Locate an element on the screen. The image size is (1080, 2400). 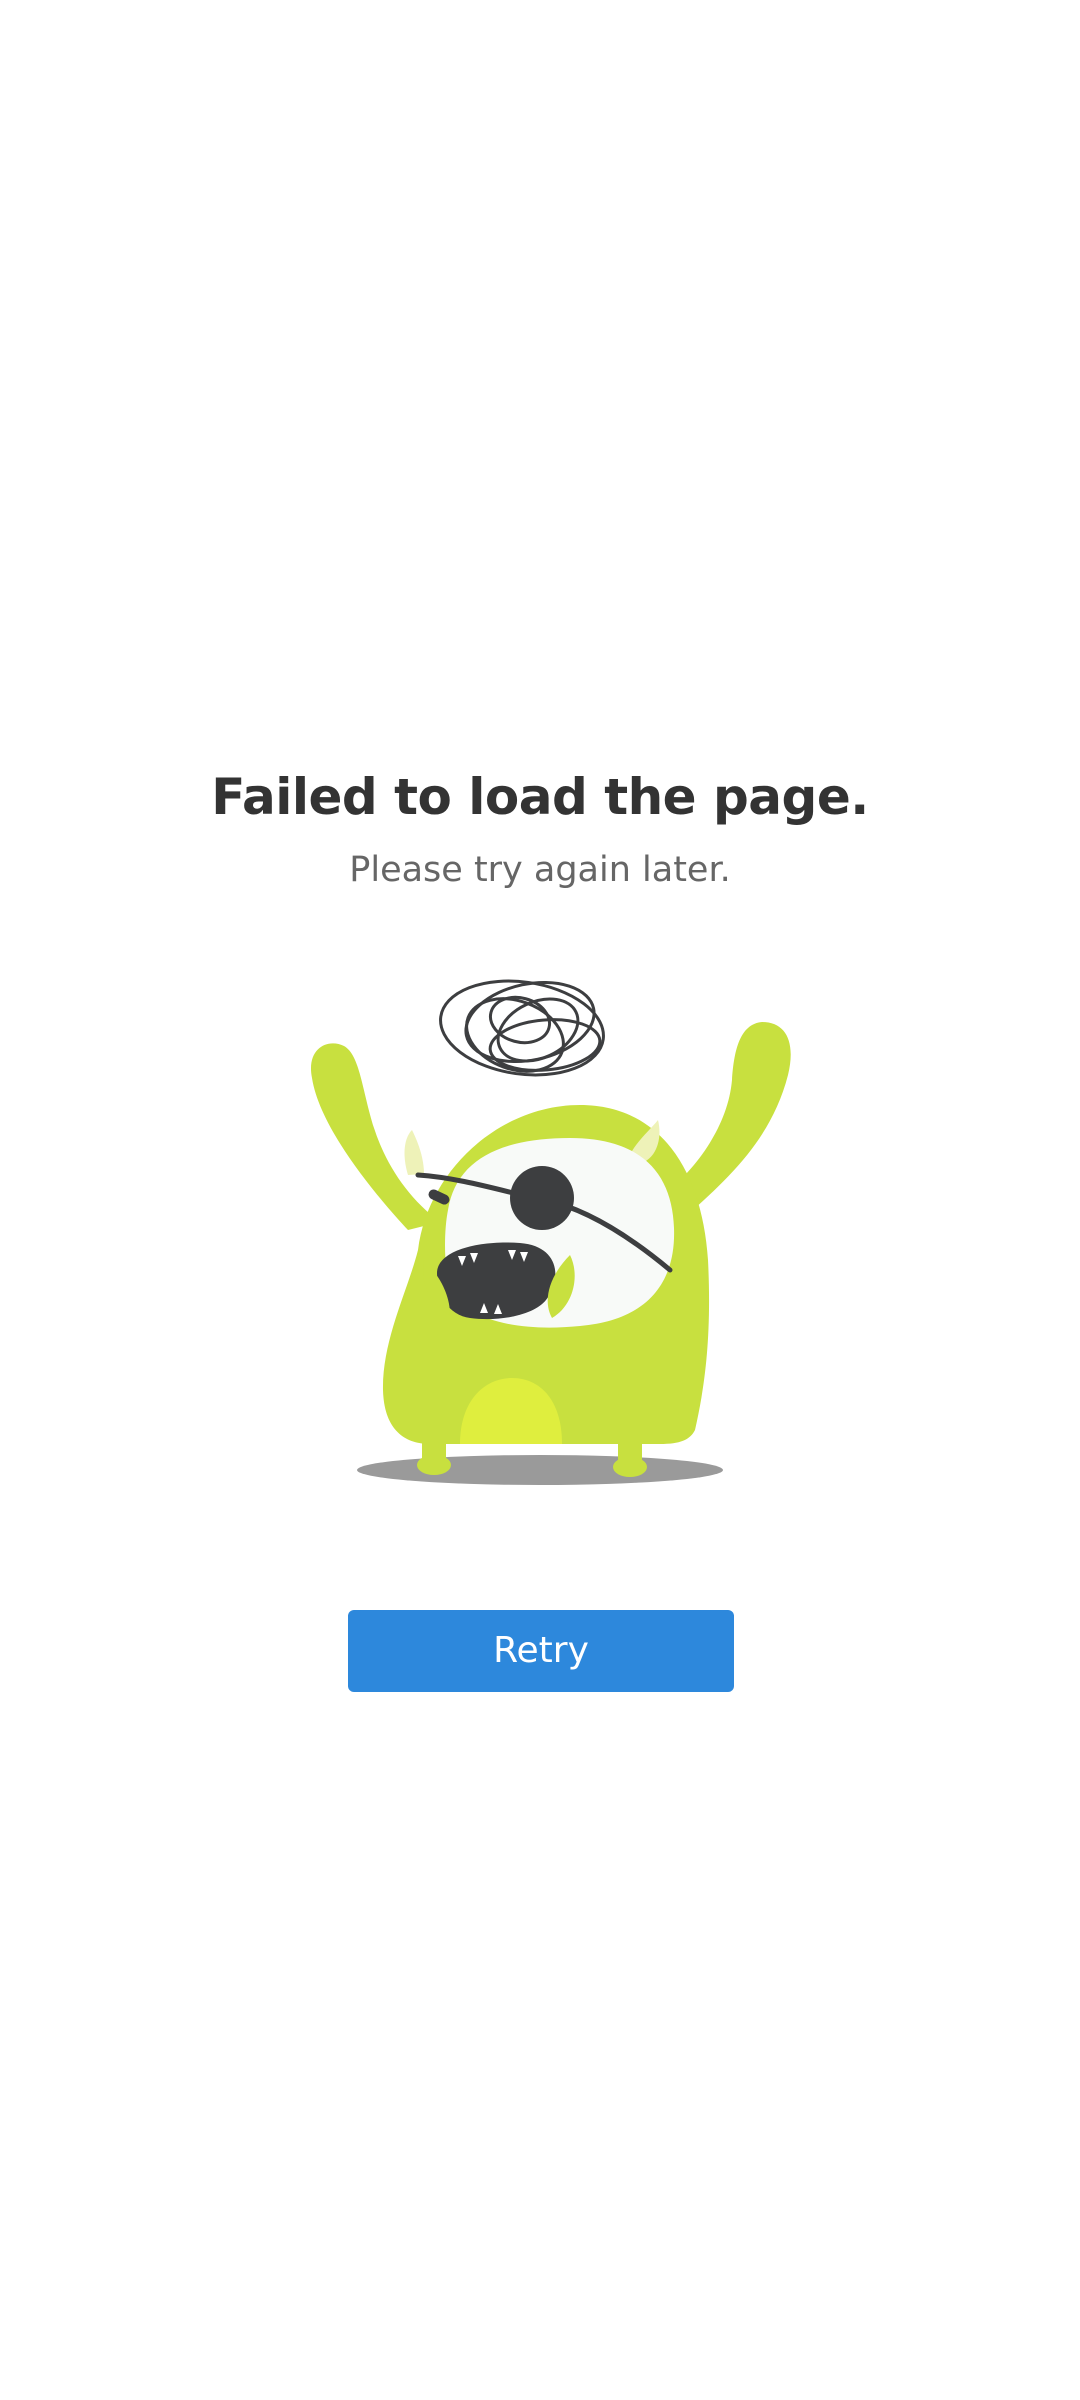
monster-shadow is located at coordinates (540, 1470).